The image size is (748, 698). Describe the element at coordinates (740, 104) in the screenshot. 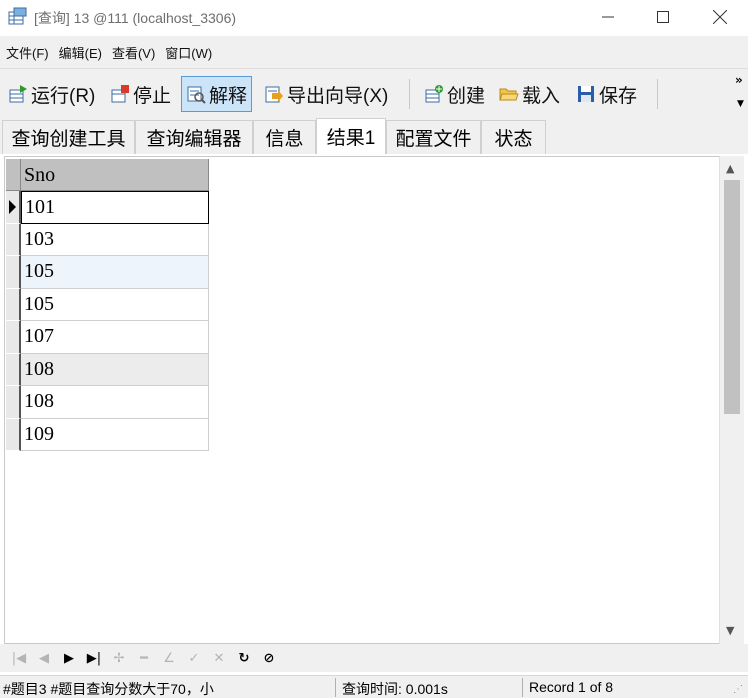

I see `toolbar-dropdown-icon: ▼` at that location.